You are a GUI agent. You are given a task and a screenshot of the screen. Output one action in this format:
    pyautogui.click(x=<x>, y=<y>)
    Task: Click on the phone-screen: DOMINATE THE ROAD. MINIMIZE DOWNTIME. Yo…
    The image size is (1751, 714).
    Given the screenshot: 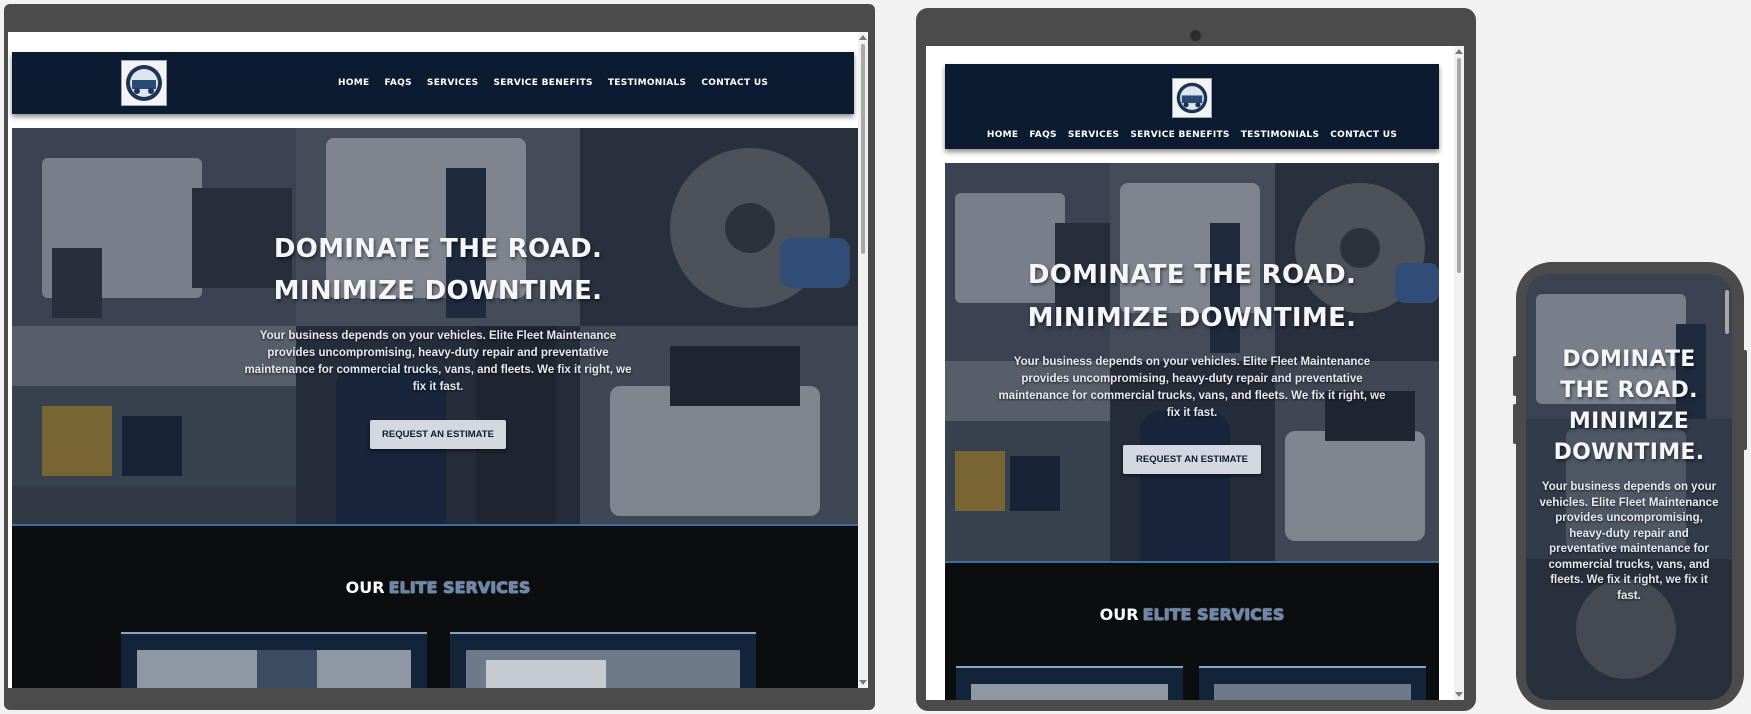 What is the action you would take?
    pyautogui.click(x=1629, y=487)
    